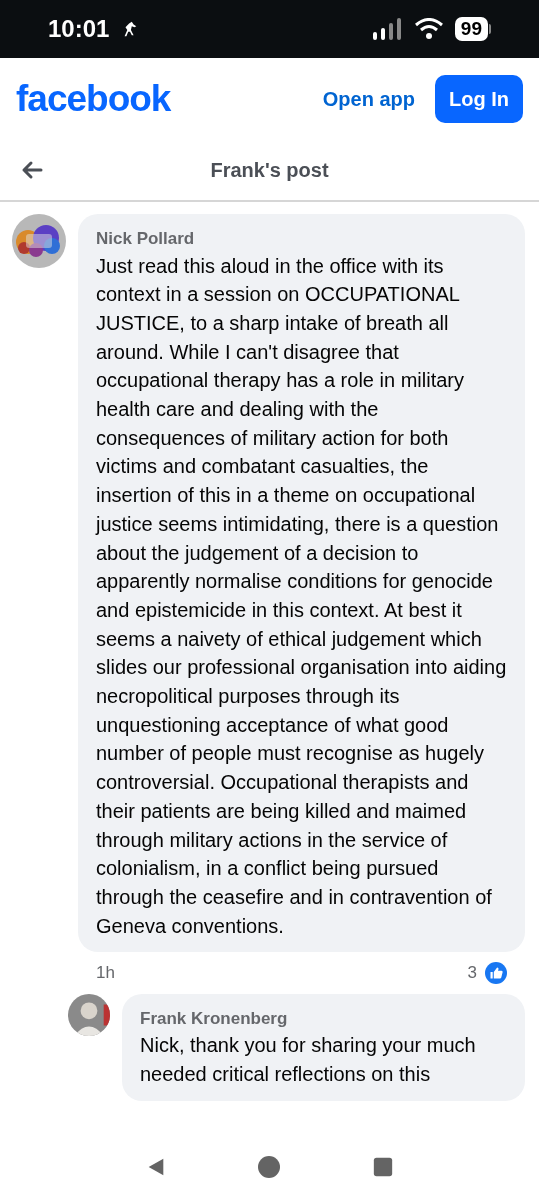  Describe the element at coordinates (428, 29) in the screenshot. I see `wifi-icon` at that location.